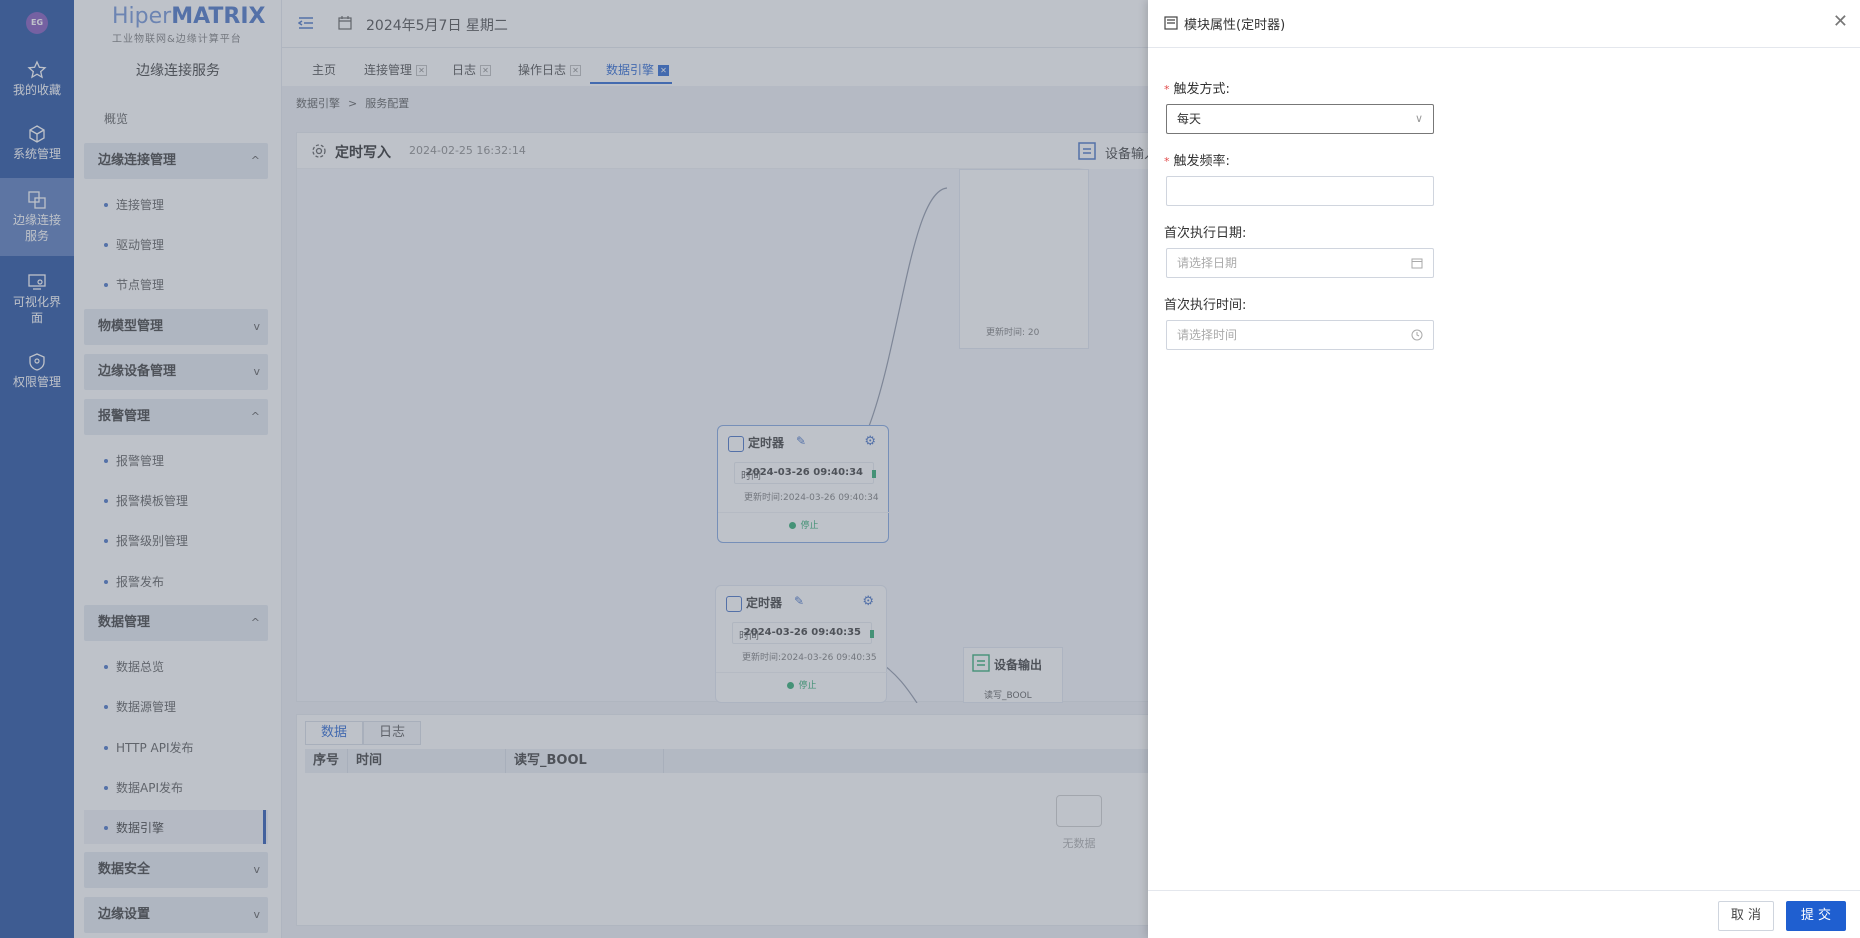  I want to click on drawer-footer: 取 消 提 交, so click(1504, 914).